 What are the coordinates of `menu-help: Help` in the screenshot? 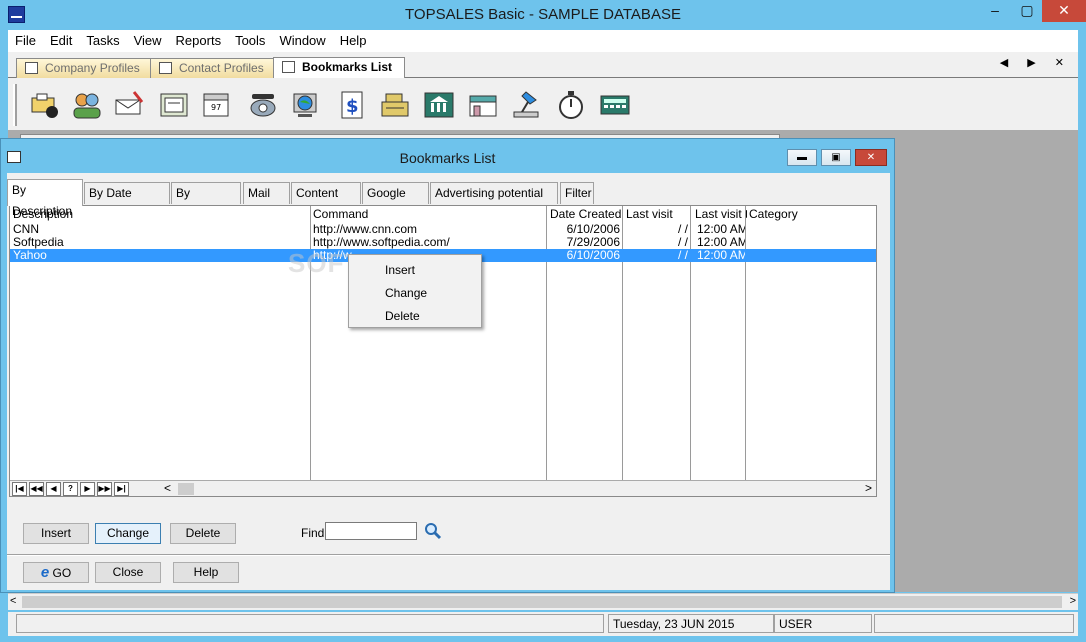 It's located at (353, 41).